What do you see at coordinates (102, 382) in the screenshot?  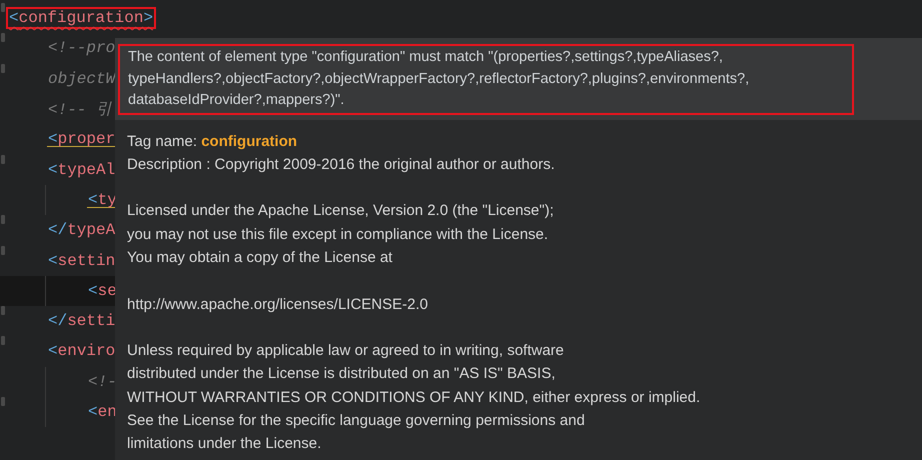 I see `code-comment: <!-` at bounding box center [102, 382].